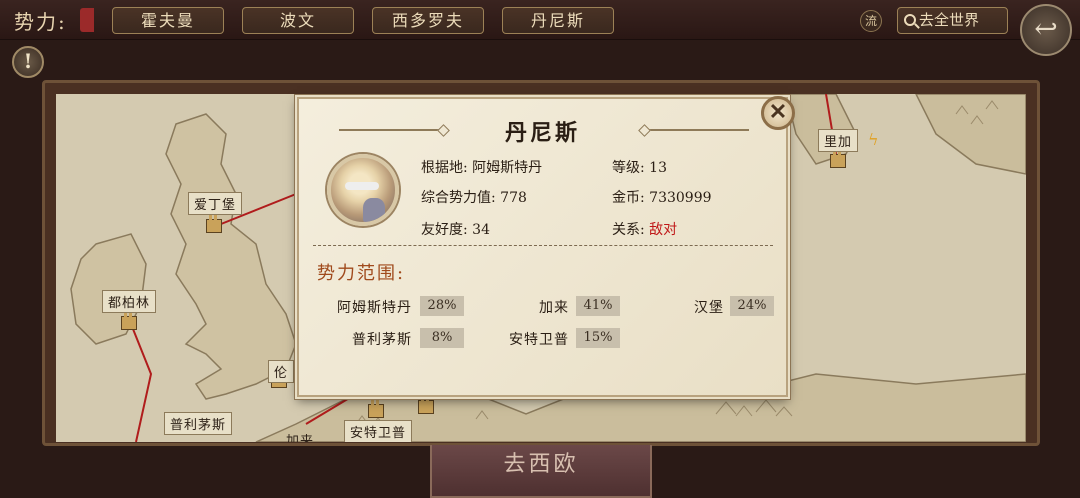 The width and height of the screenshot is (1080, 498). I want to click on zone-percent: 28%, so click(442, 306).